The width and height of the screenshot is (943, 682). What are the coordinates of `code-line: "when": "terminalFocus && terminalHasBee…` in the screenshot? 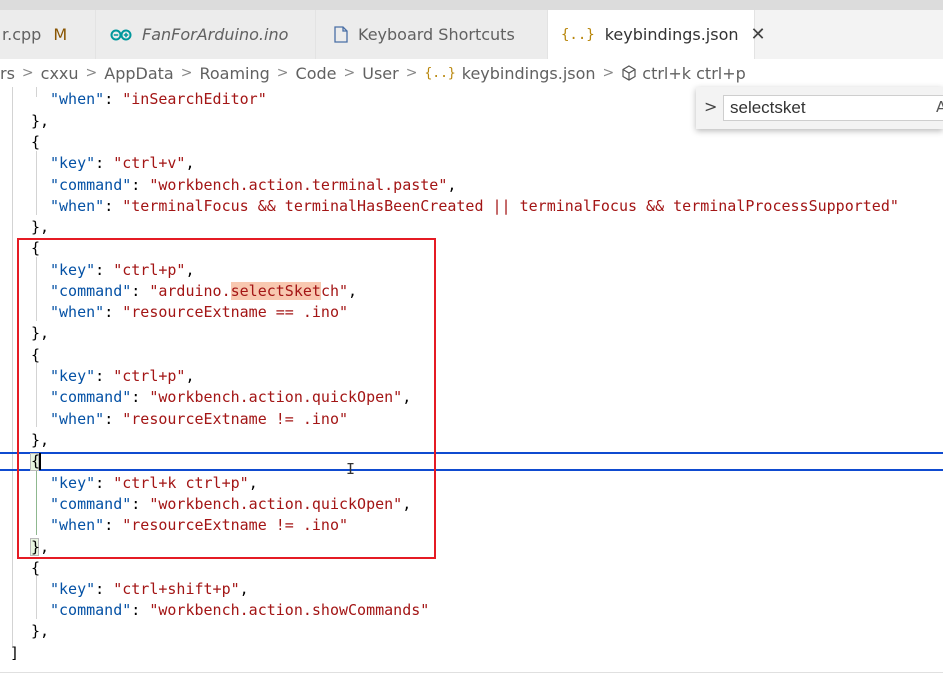 It's located at (471, 206).